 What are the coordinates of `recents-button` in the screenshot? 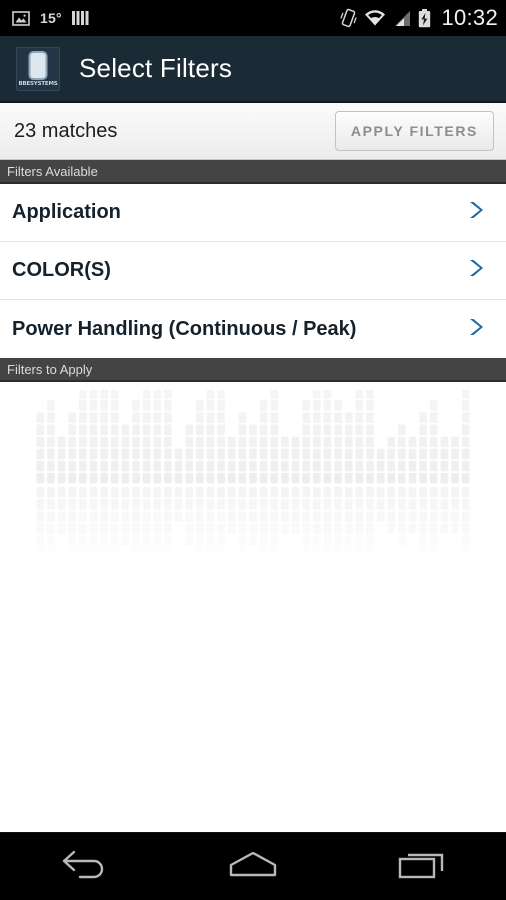 It's located at (422, 867).